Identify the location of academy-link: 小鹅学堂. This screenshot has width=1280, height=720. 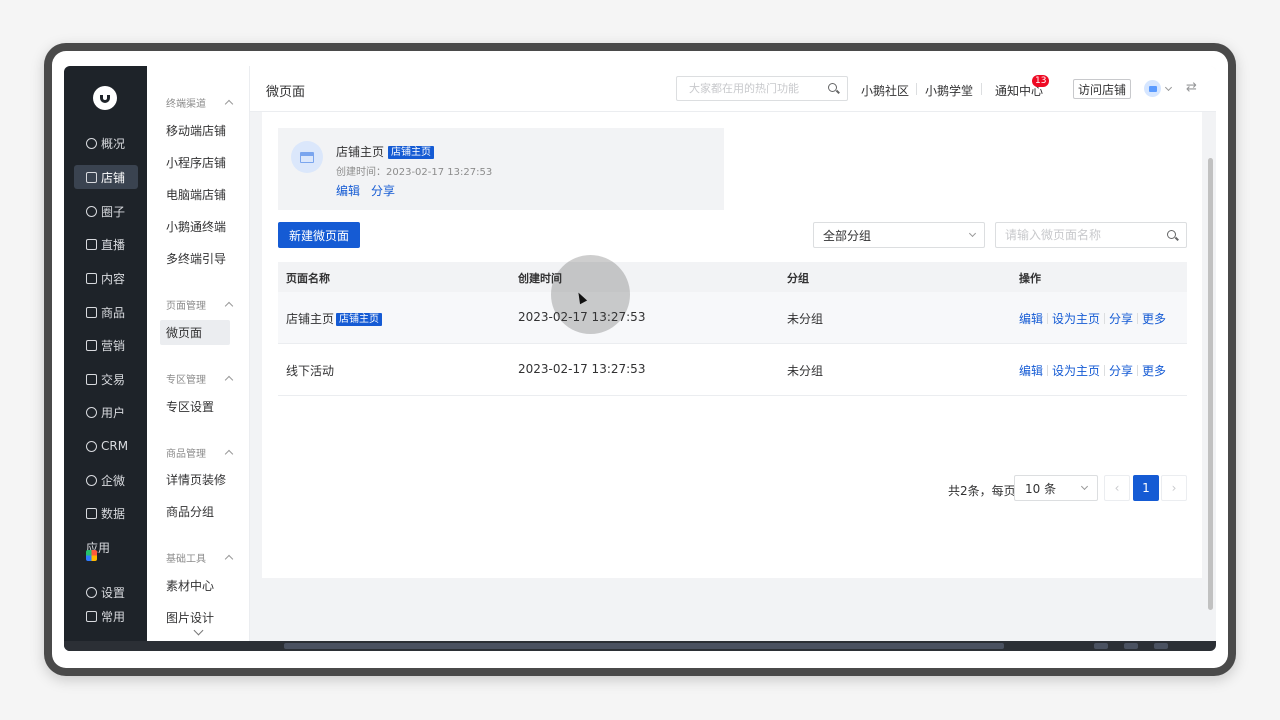
(949, 90).